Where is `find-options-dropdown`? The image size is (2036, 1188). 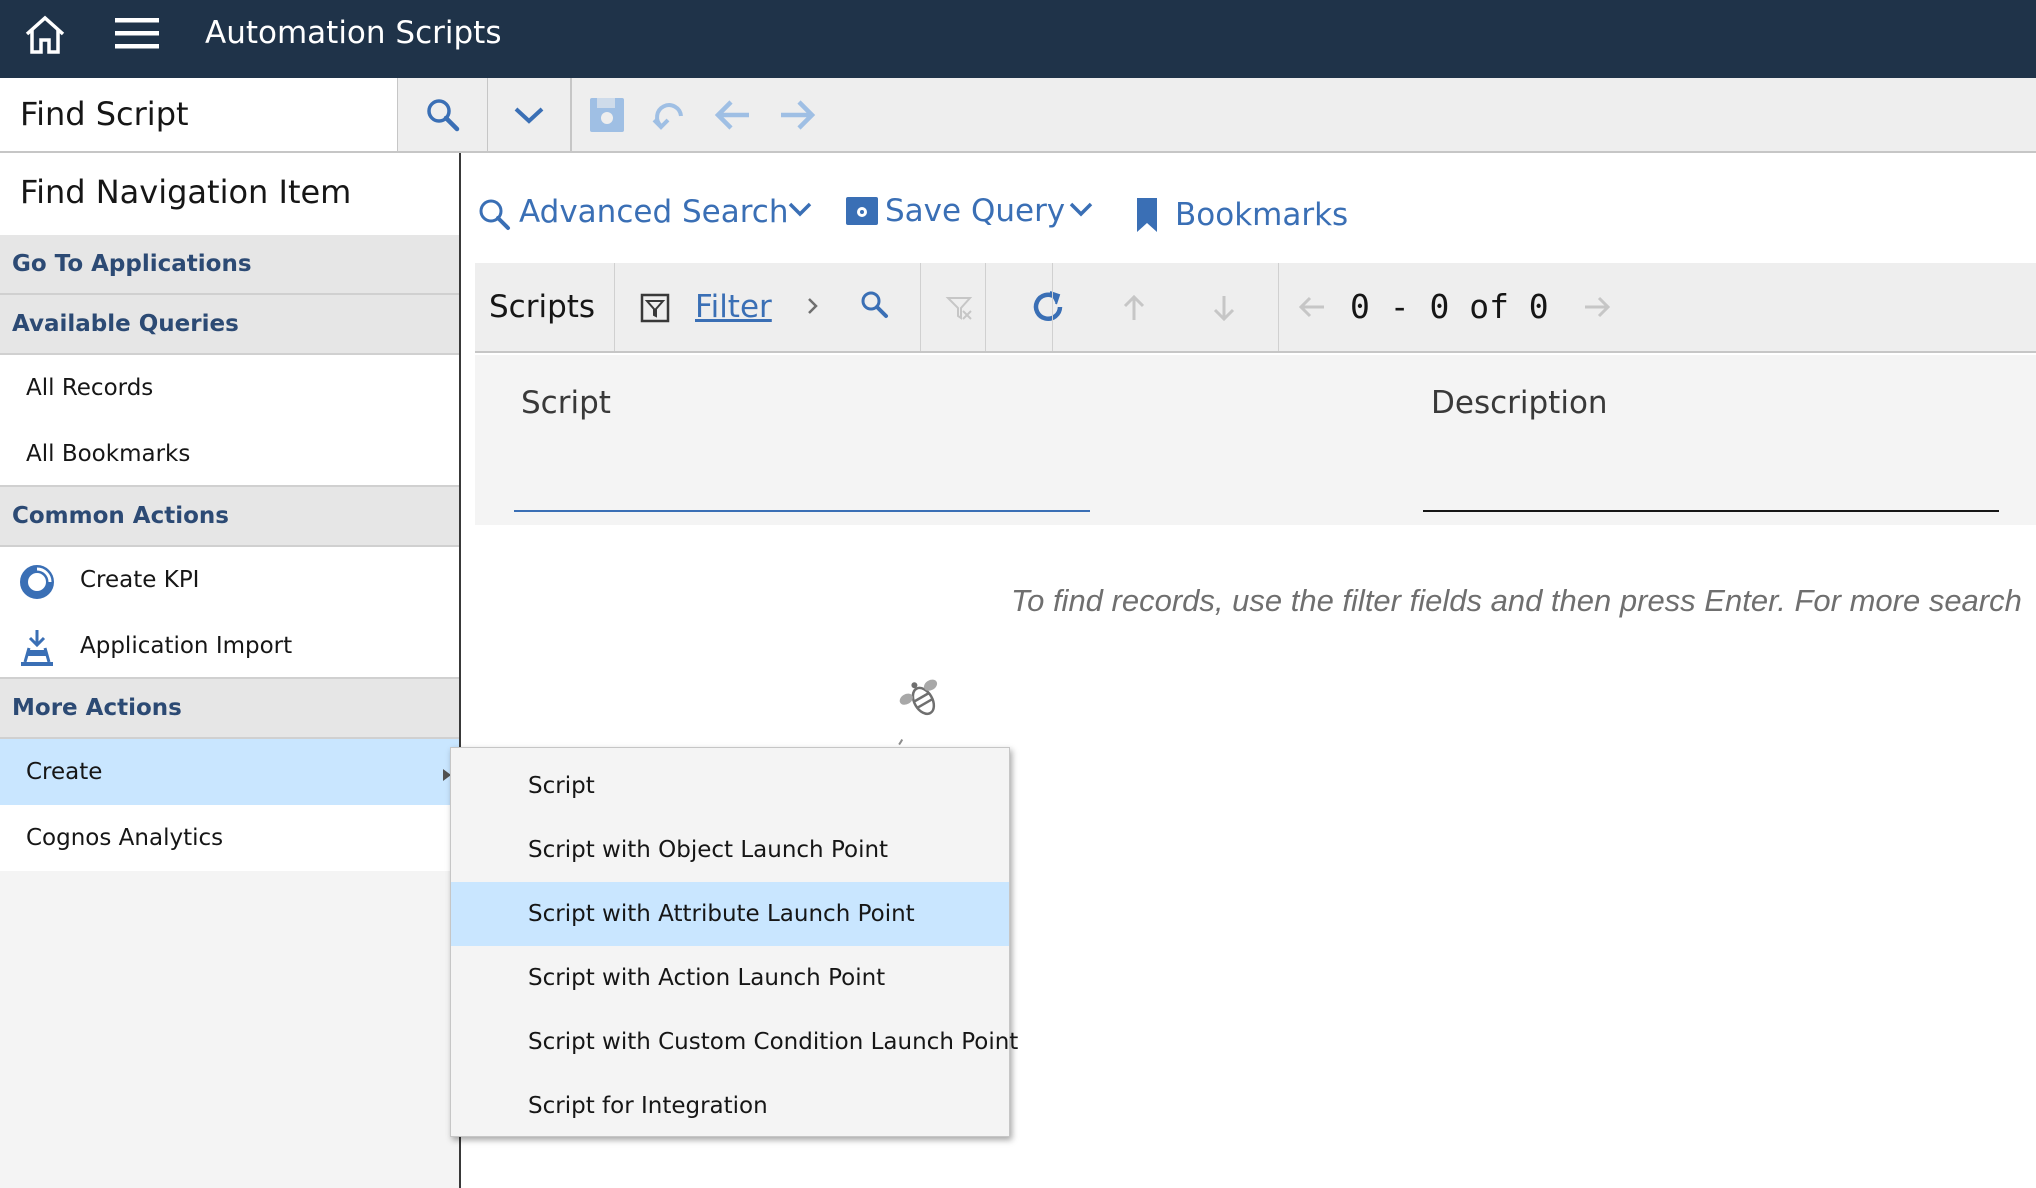
find-options-dropdown is located at coordinates (530, 114).